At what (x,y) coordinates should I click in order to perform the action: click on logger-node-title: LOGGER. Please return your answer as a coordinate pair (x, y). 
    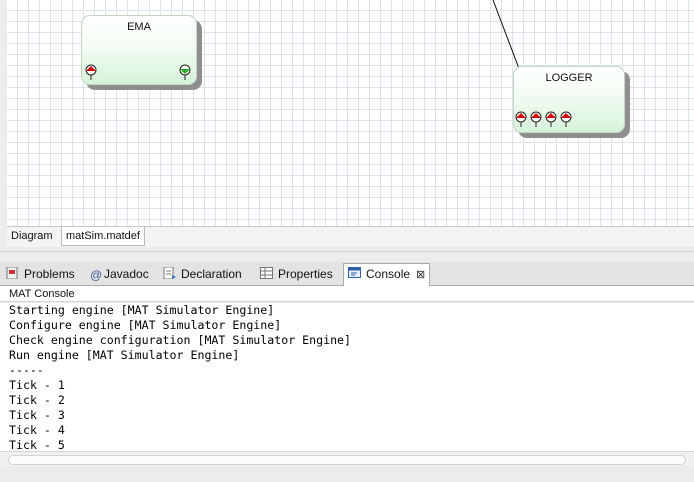
    Looking at the image, I should click on (569, 78).